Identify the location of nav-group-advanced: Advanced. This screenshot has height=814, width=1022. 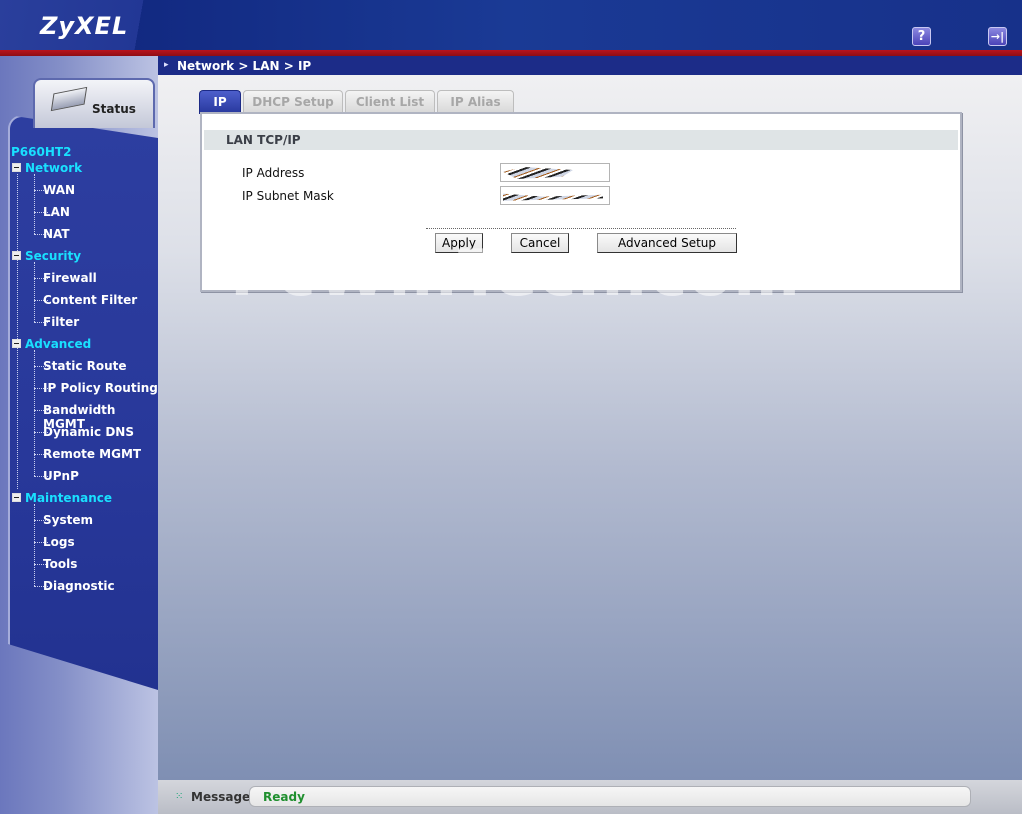
(51, 344).